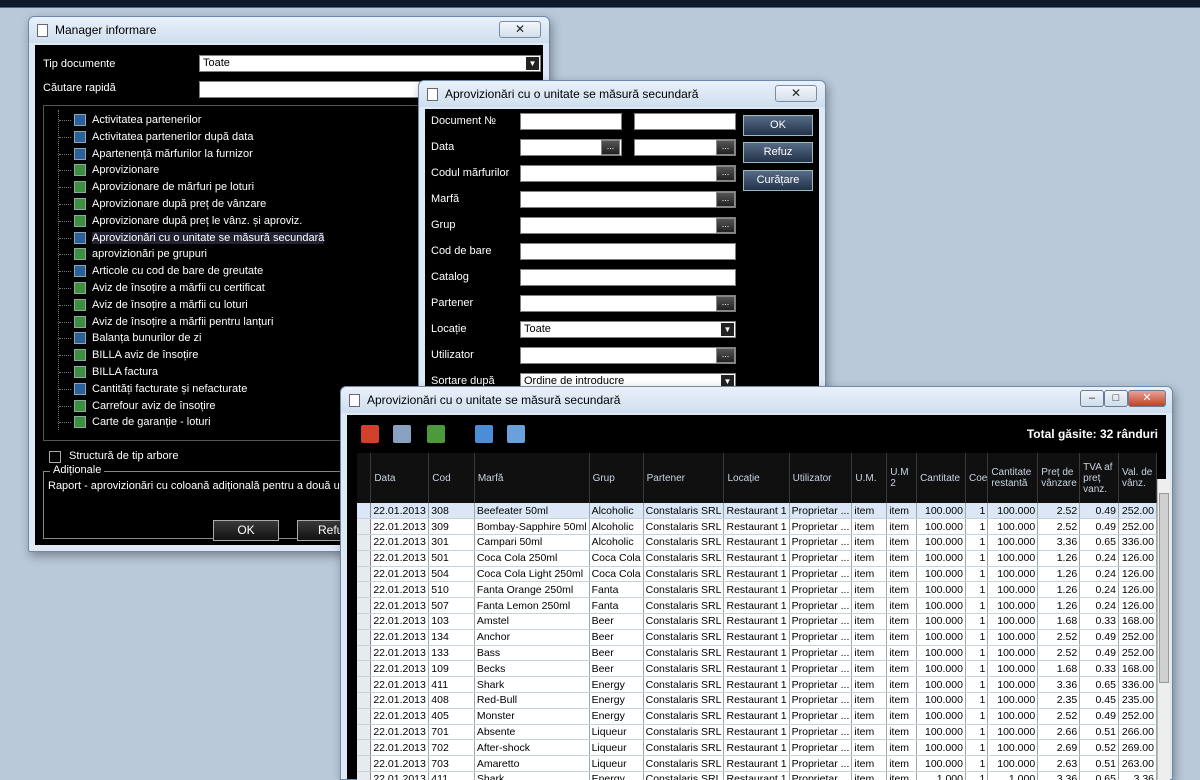 This screenshot has height=780, width=1200. I want to click on tip-documente-select: Toate ▼, so click(370, 63).